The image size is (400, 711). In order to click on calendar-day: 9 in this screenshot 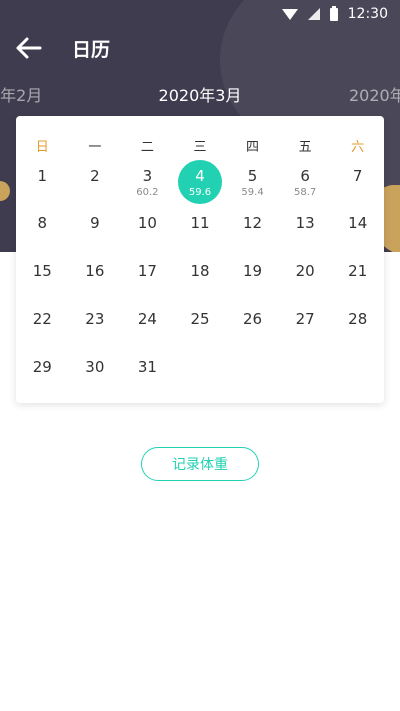, I will do `click(95, 223)`.